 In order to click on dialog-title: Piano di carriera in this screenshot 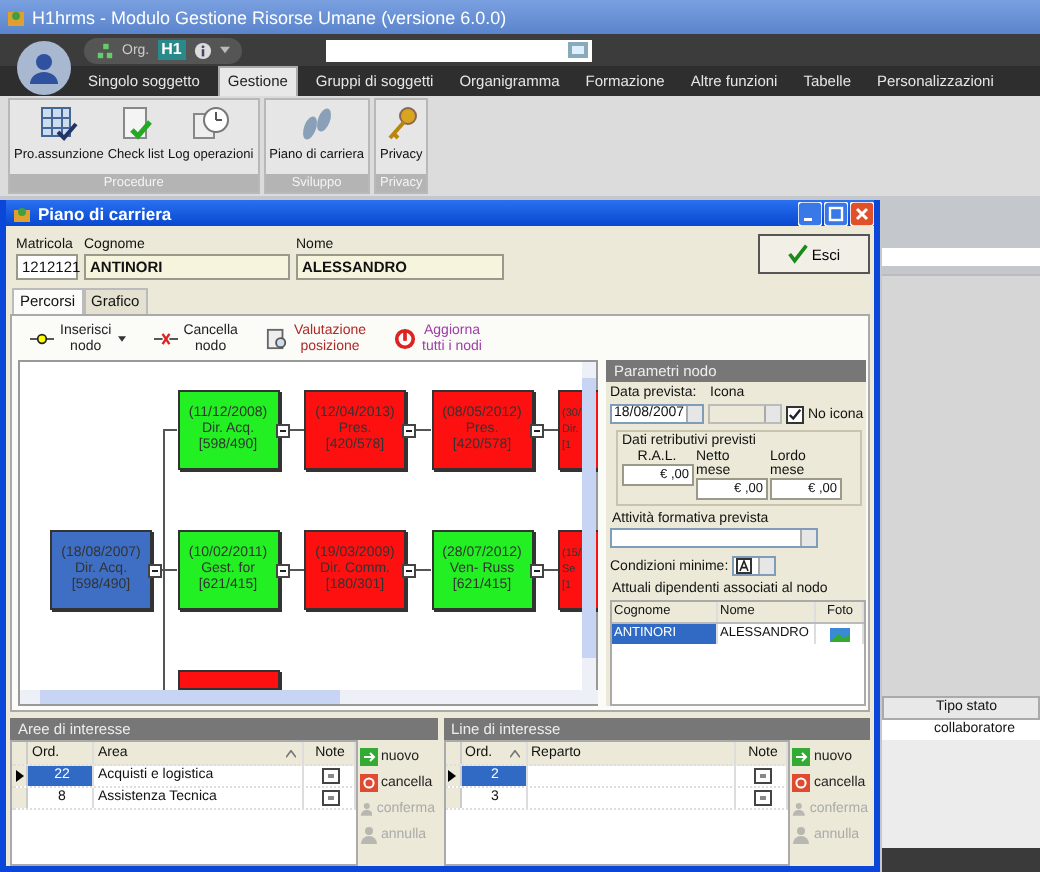, I will do `click(106, 213)`.